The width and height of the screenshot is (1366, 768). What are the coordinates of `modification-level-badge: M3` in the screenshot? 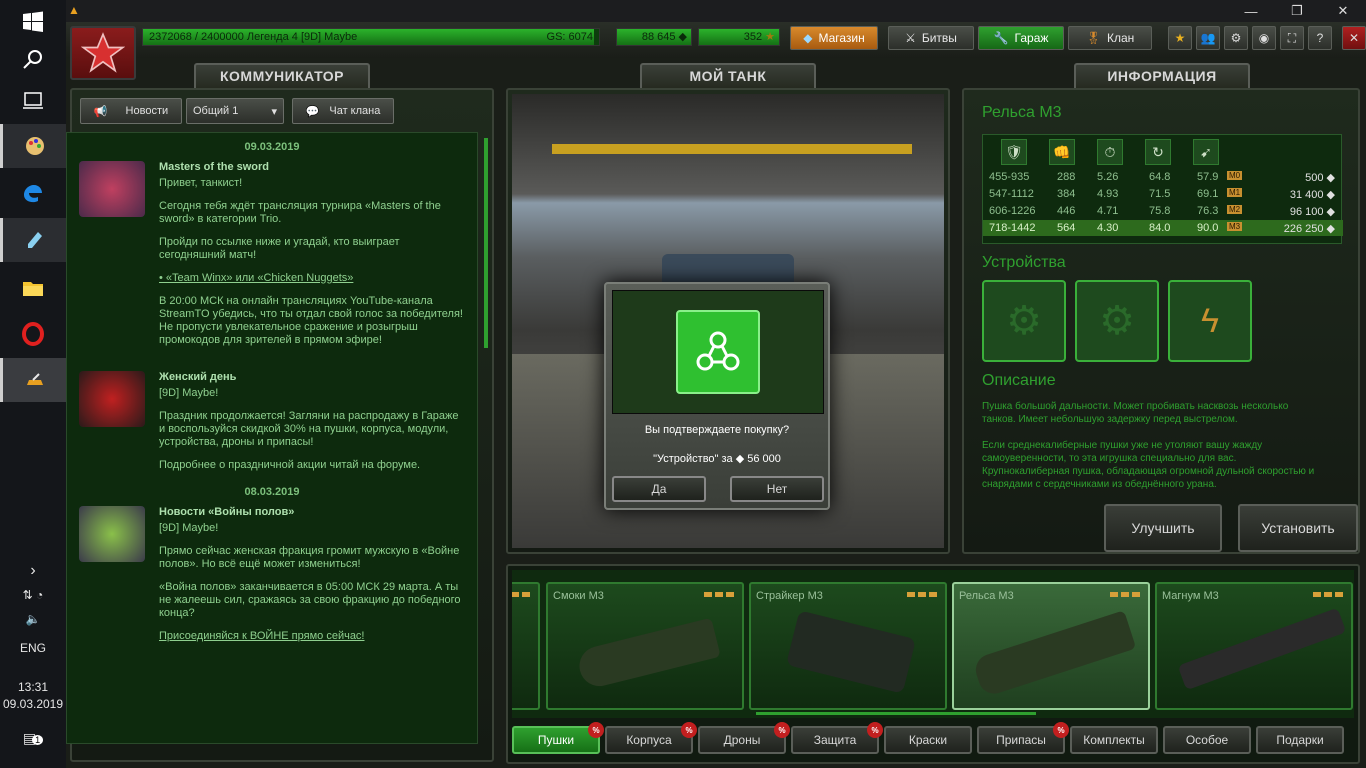 It's located at (1235, 226).